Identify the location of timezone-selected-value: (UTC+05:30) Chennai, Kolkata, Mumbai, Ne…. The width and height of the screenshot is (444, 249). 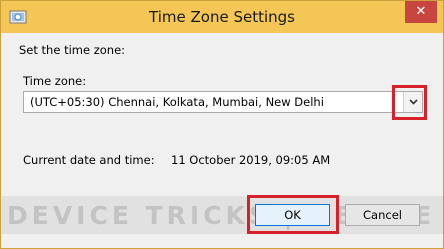
(177, 102).